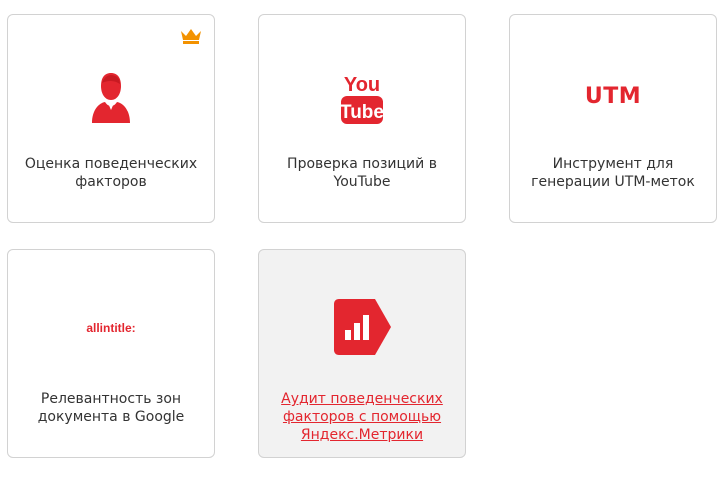 This screenshot has height=486, width=727. I want to click on utm-logo: UTM, so click(613, 96).